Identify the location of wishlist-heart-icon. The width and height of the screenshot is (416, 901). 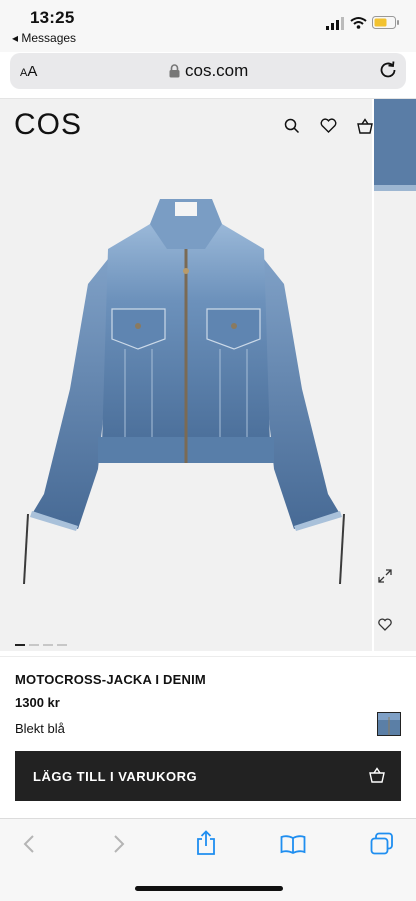
(385, 624).